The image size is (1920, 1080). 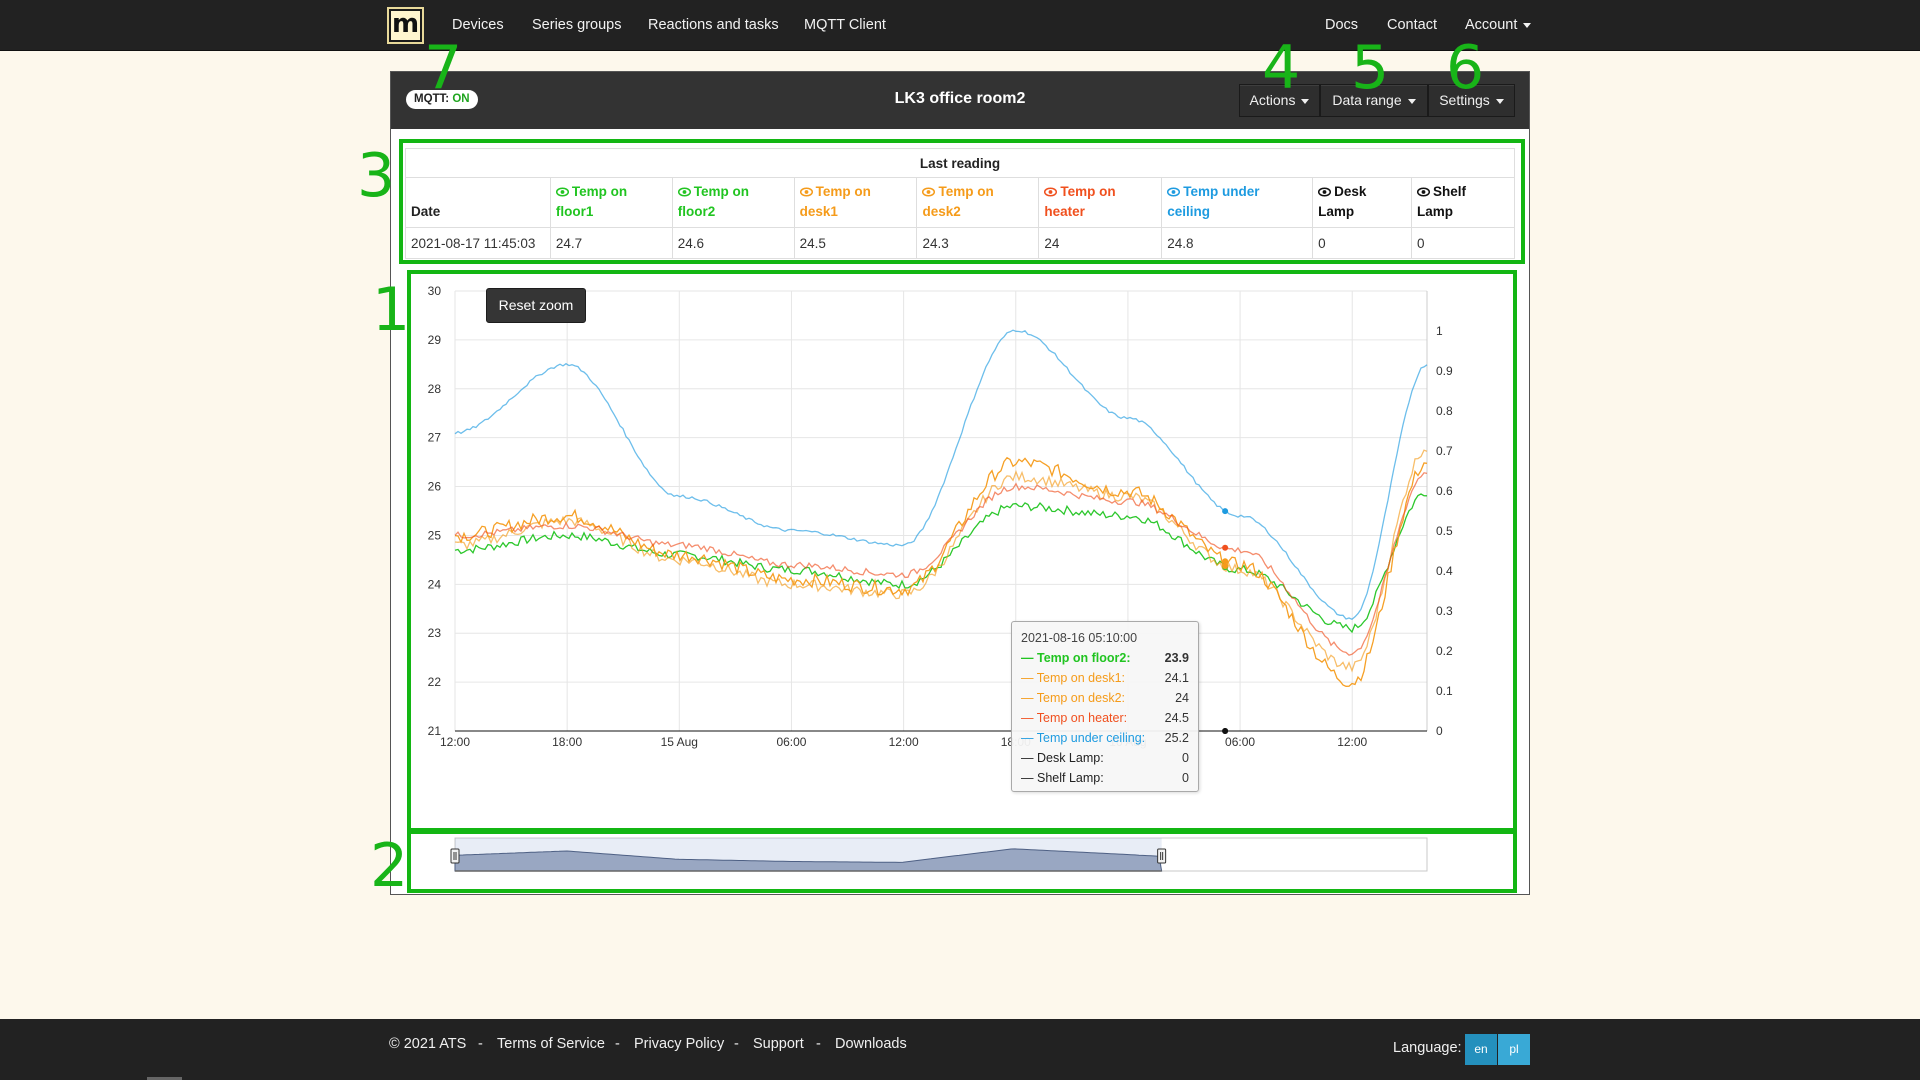 I want to click on nav-contact: Contact, so click(x=1412, y=25).